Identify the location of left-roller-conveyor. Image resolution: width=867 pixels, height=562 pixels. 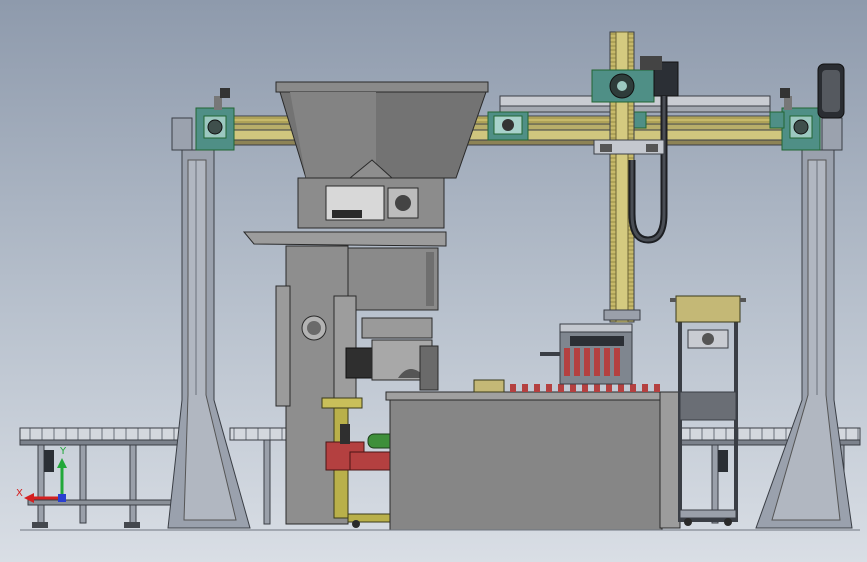
(105, 477).